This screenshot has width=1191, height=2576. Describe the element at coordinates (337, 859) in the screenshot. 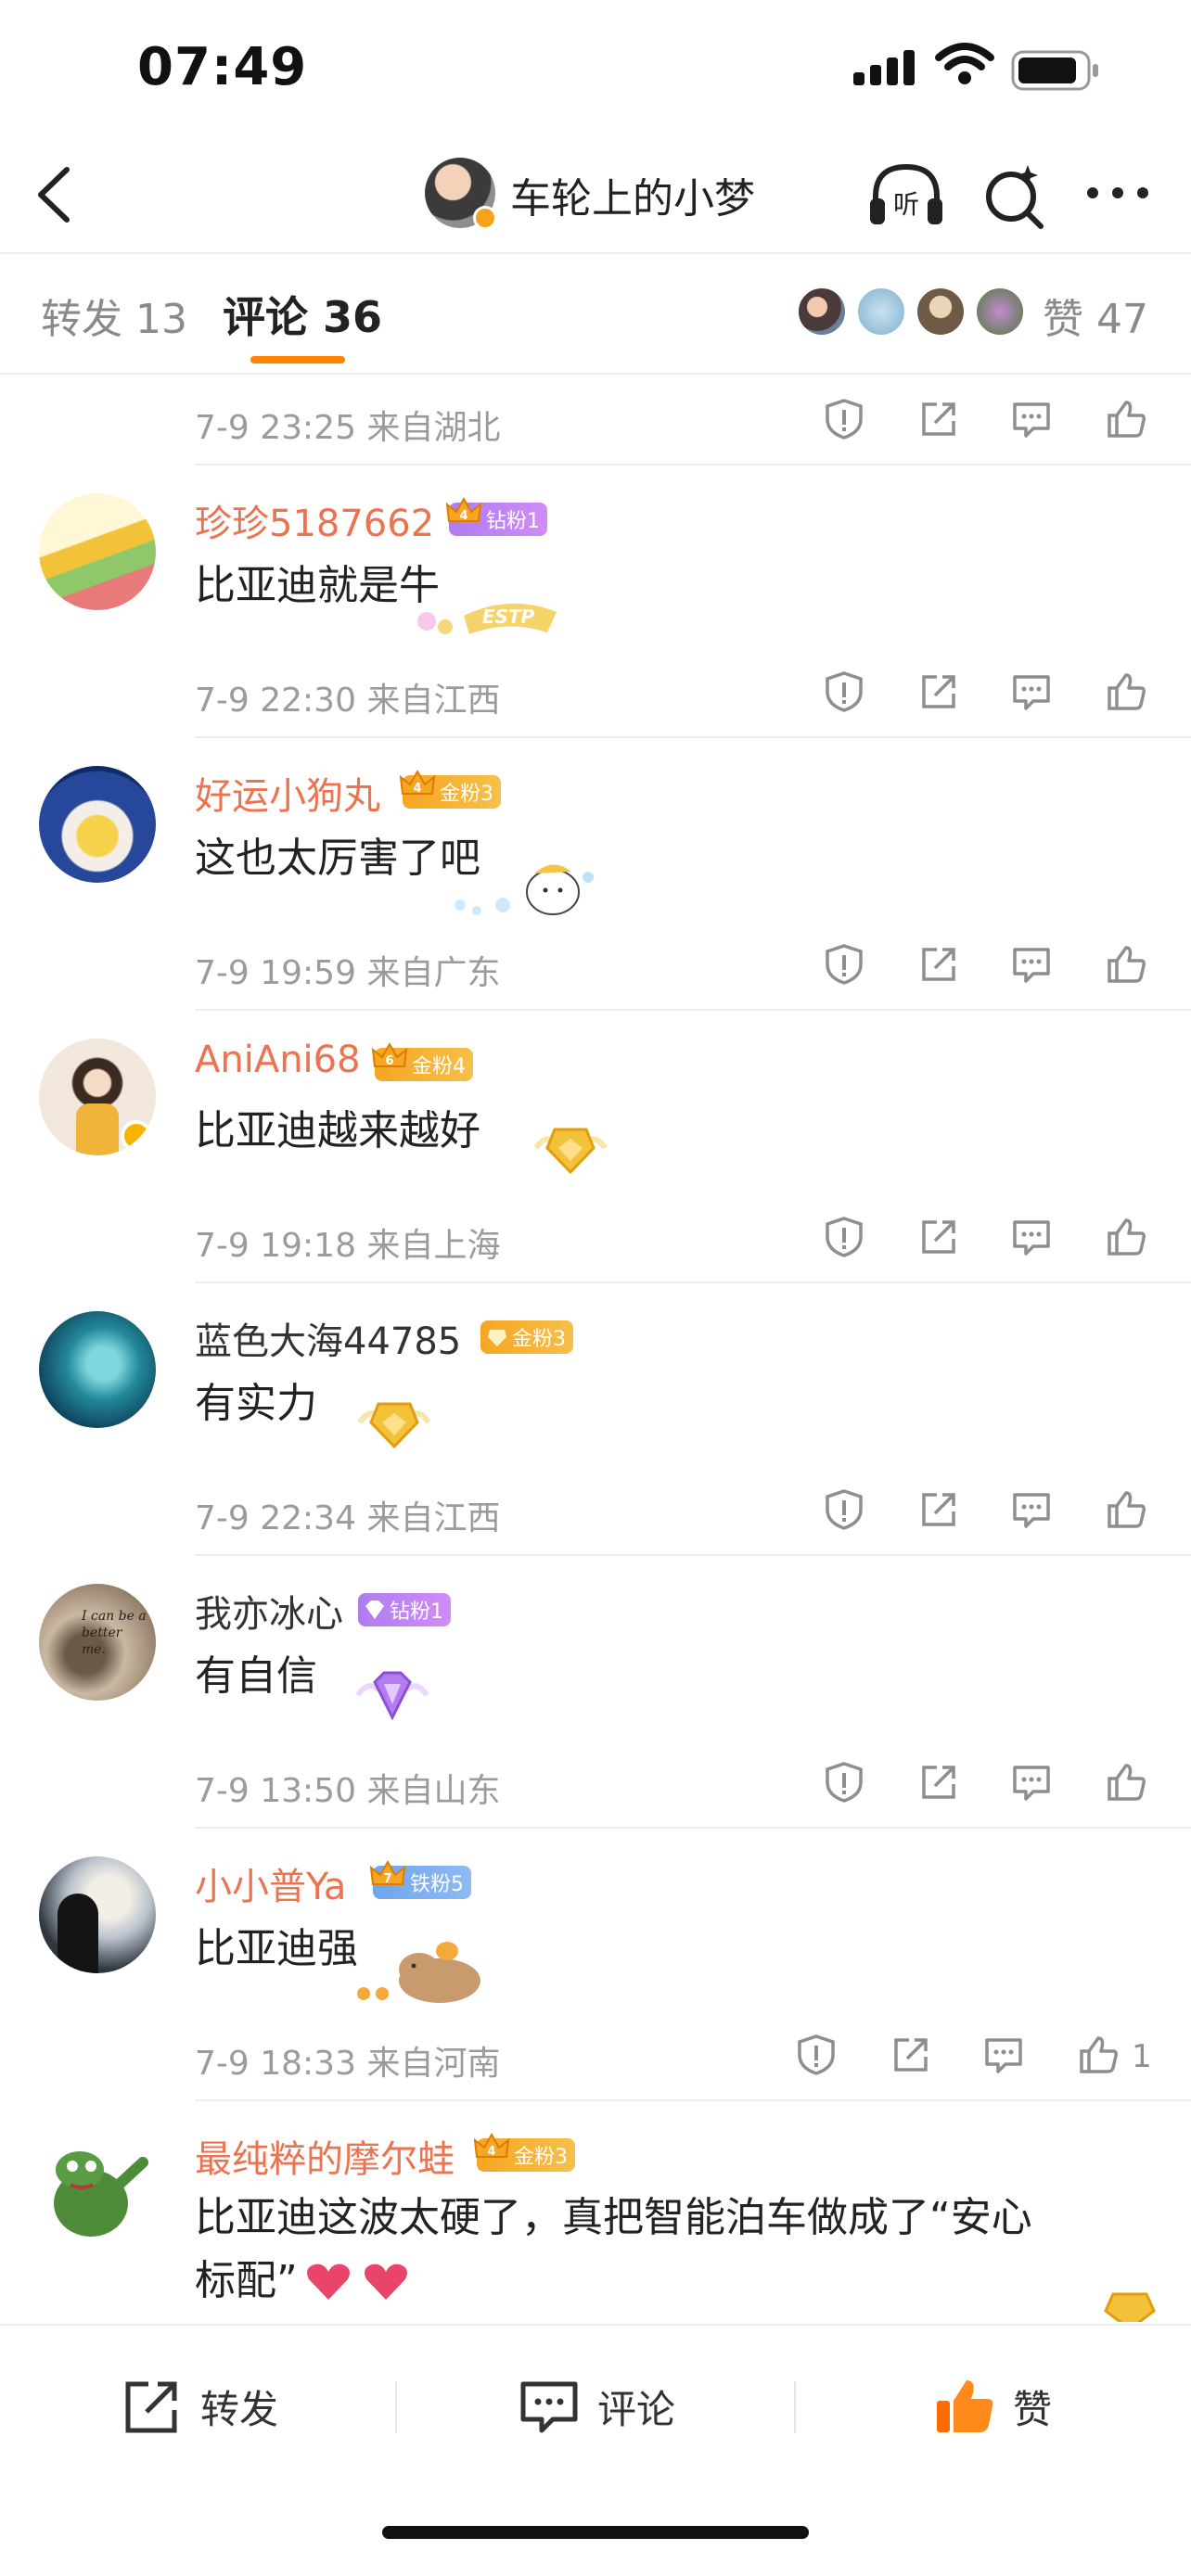

I see `comment-text: 这也太厉害了吧` at that location.